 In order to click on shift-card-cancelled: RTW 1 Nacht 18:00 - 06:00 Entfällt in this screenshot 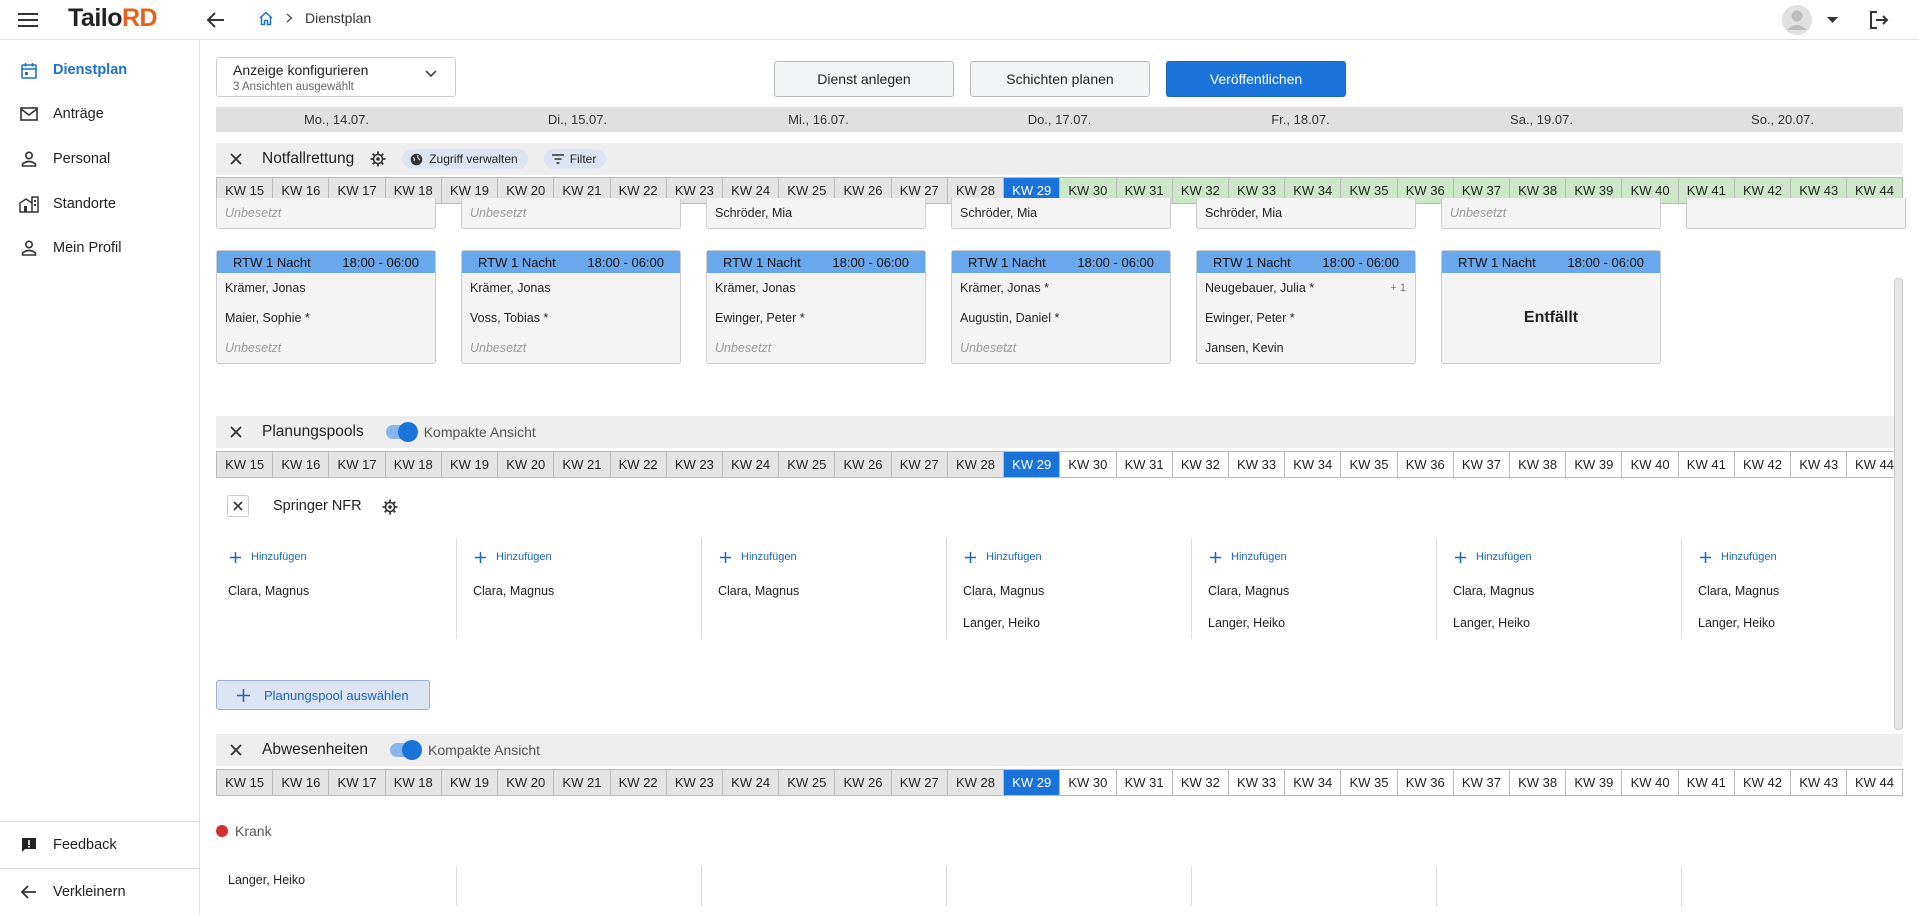, I will do `click(1551, 307)`.